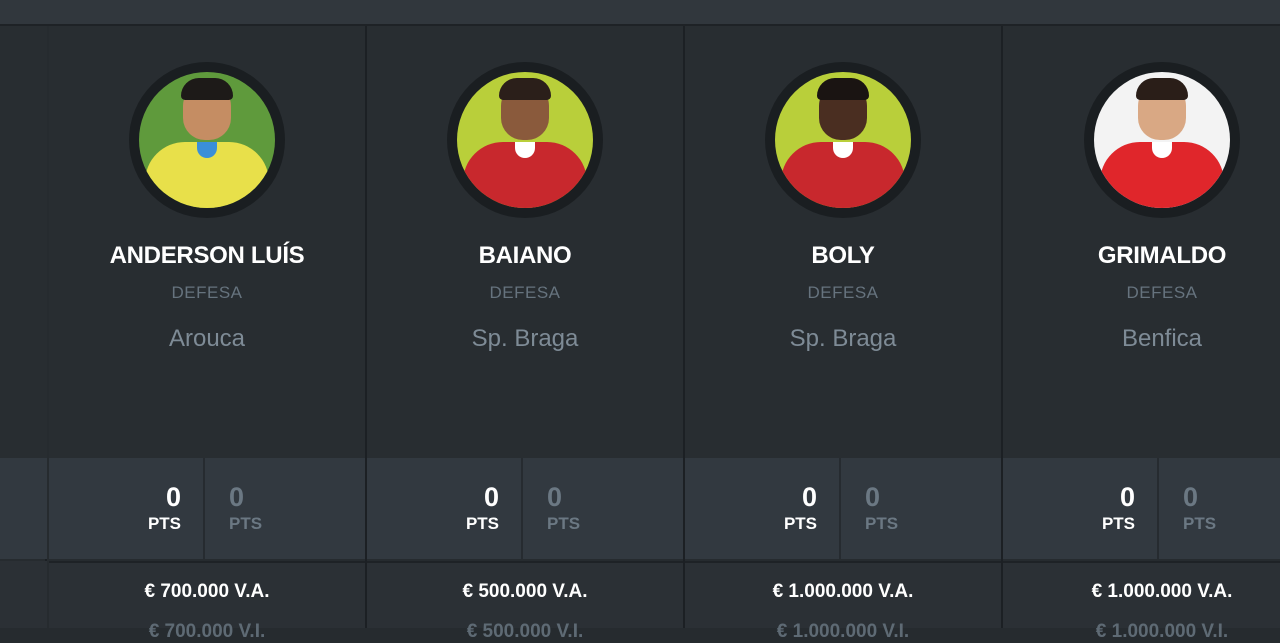 The width and height of the screenshot is (1280, 643). Describe the element at coordinates (207, 255) in the screenshot. I see `player-name: ANDERSON LUÍS` at that location.